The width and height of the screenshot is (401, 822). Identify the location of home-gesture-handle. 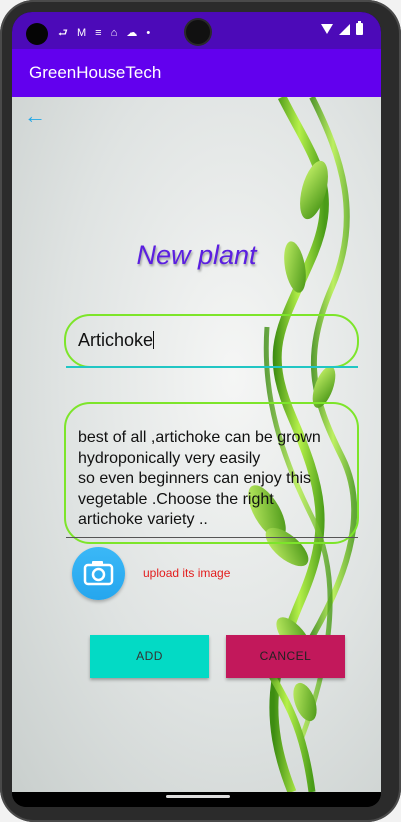
(198, 796).